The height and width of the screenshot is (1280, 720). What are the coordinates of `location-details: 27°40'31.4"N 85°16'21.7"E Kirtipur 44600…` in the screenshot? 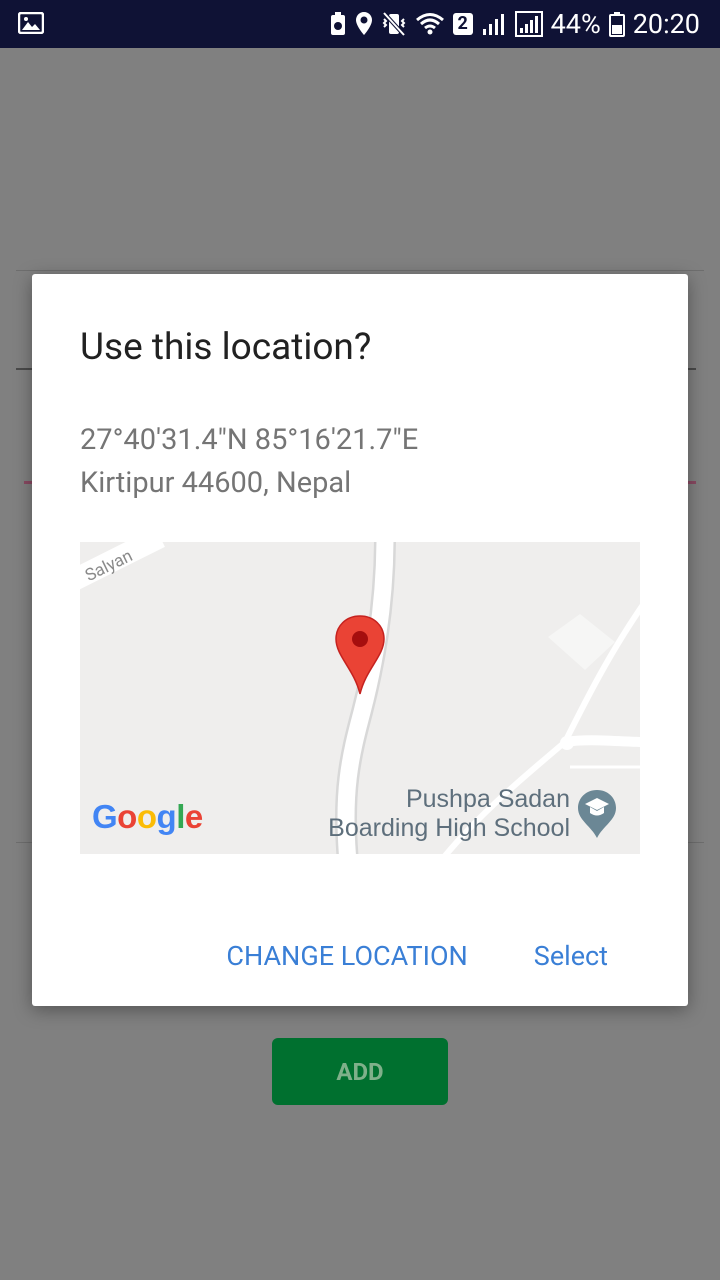 It's located at (249, 462).